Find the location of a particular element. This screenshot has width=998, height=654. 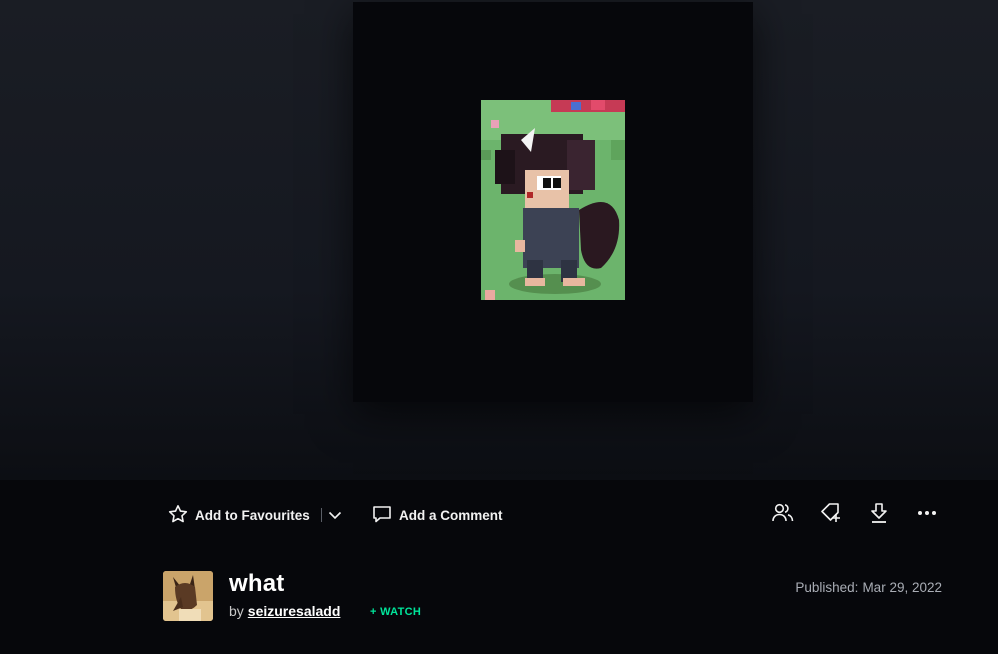

download-icon is located at coordinates (879, 515).